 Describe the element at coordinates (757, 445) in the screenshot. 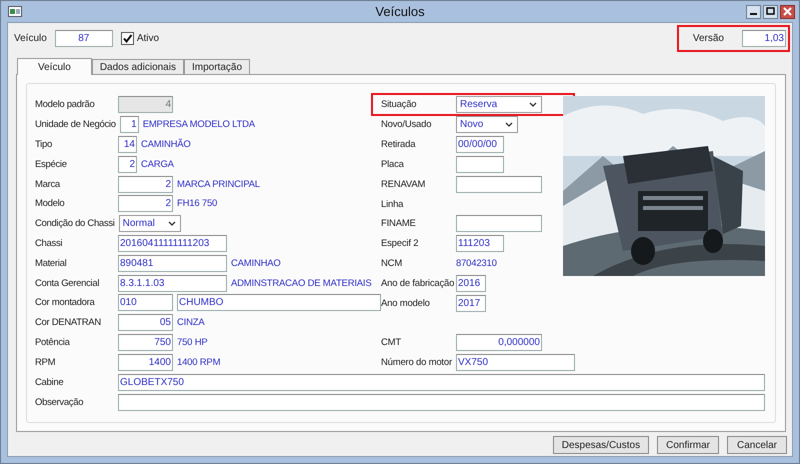

I see `action-button: Cancelar` at that location.